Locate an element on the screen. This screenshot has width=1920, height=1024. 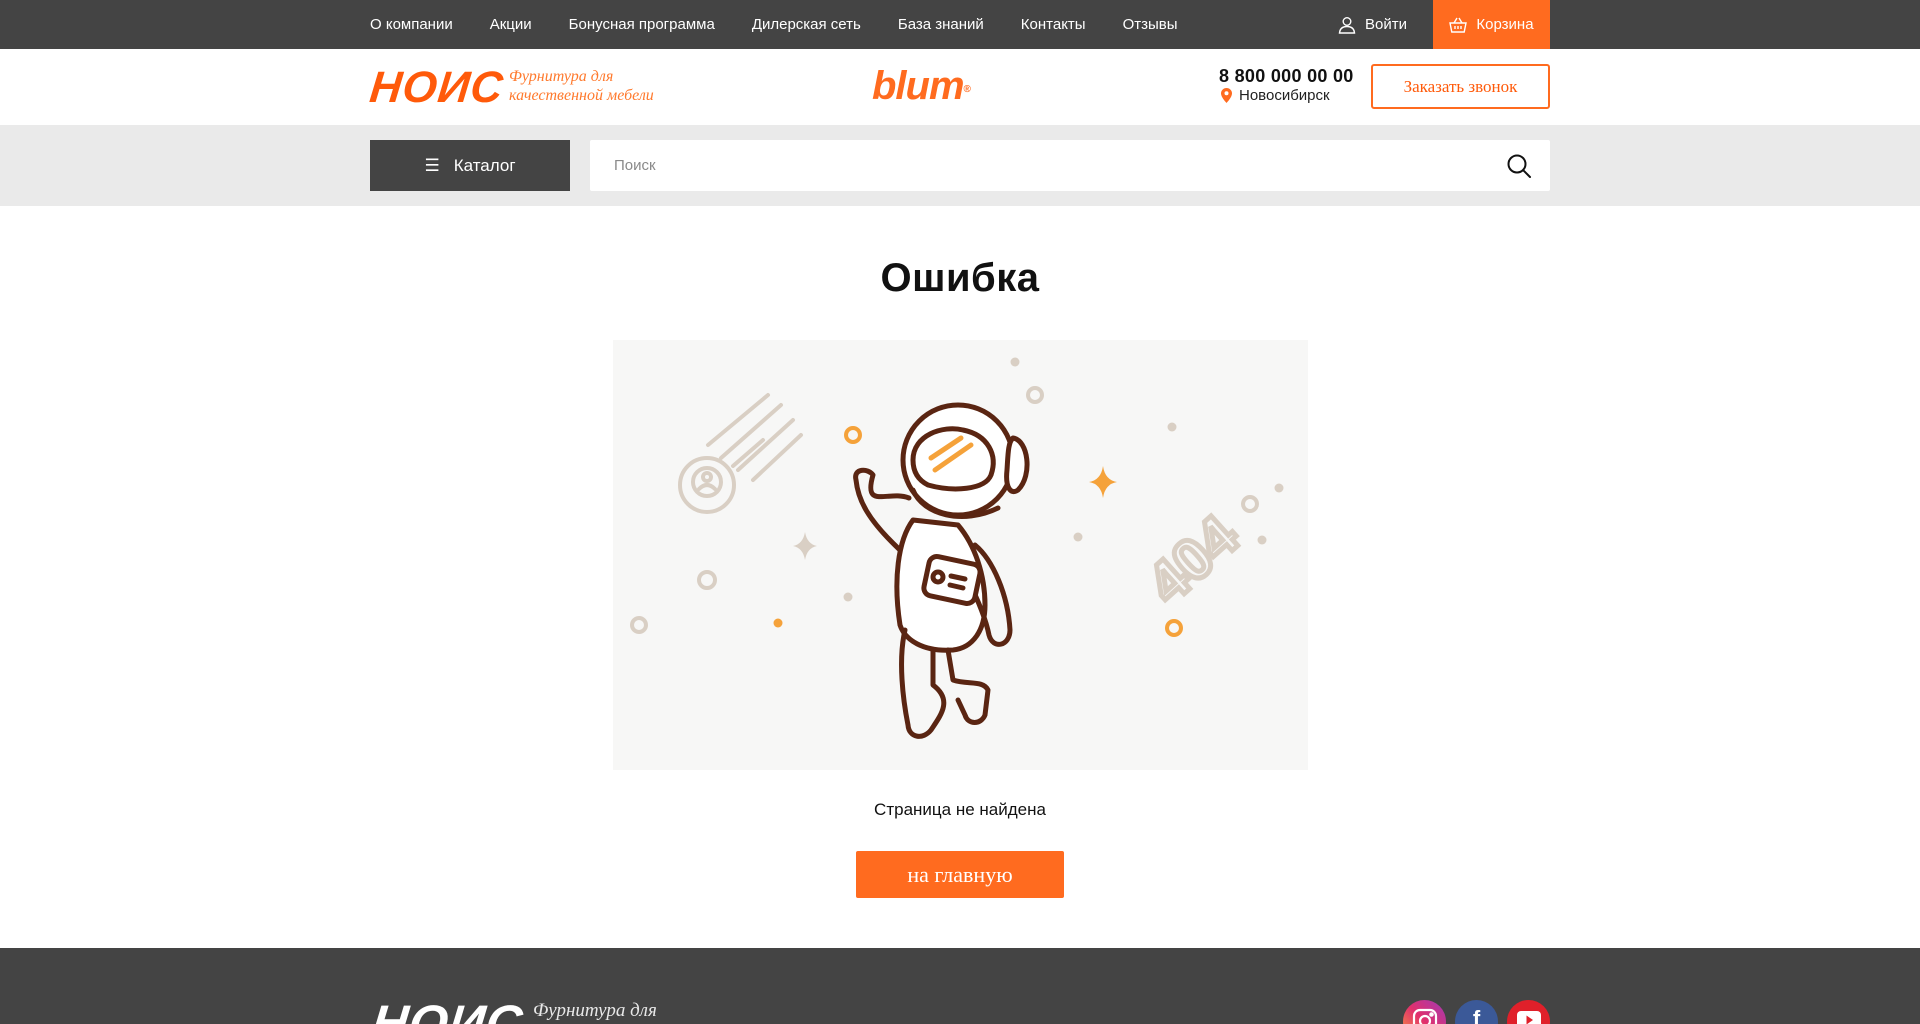
facebook-icon: f is located at coordinates (1476, 1012).